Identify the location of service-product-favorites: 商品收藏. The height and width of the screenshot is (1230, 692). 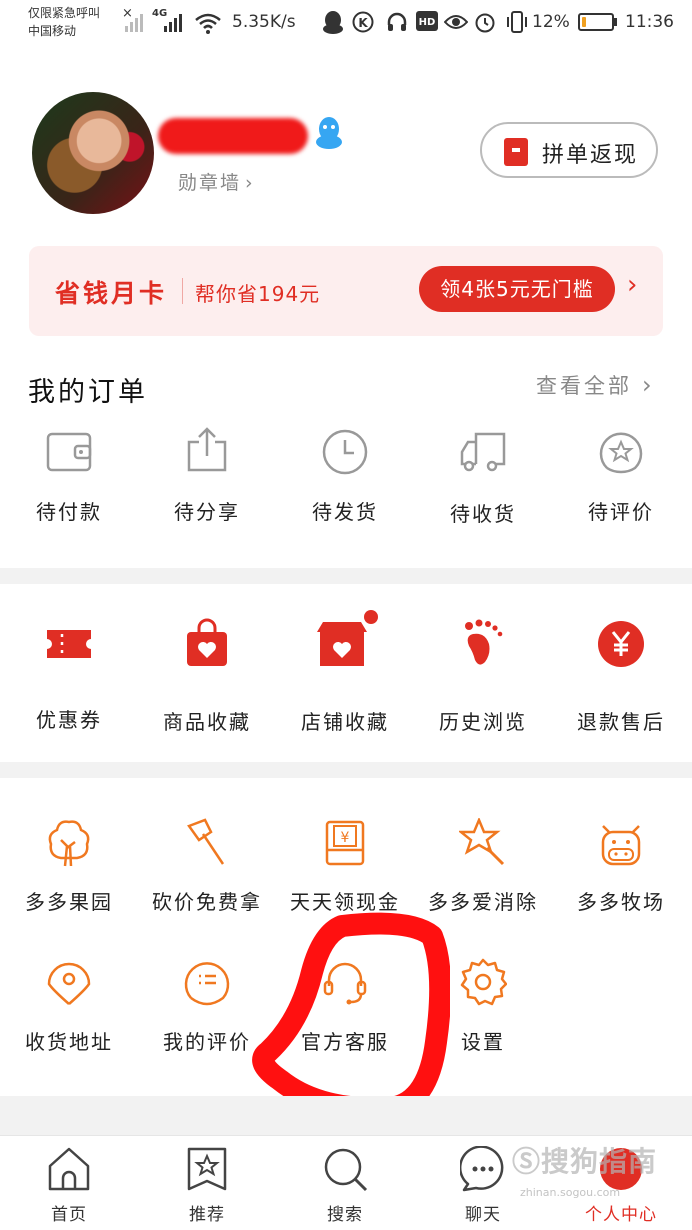
(207, 676).